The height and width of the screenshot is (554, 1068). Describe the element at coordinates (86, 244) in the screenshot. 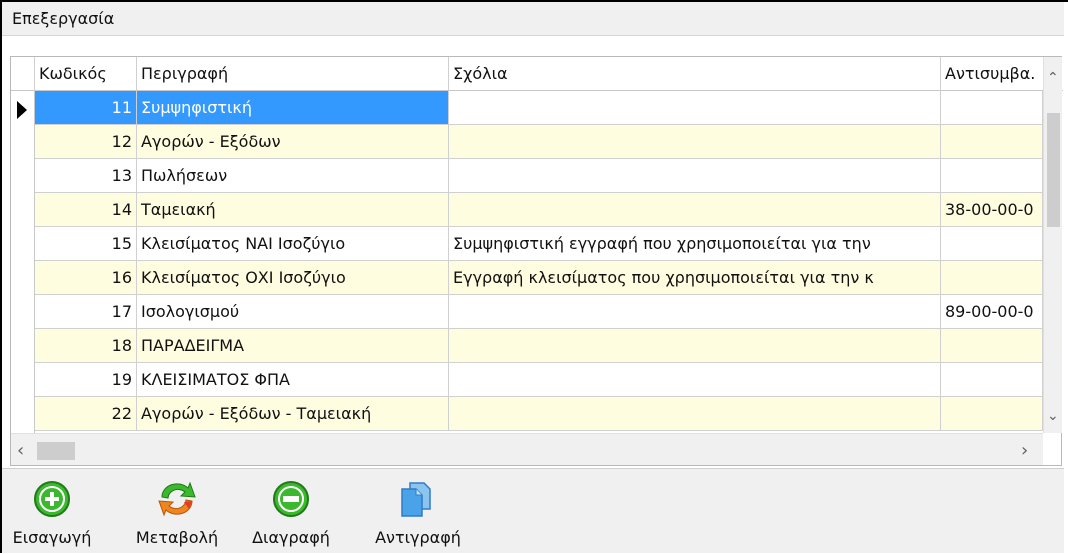

I see `cell-code: 15` at that location.